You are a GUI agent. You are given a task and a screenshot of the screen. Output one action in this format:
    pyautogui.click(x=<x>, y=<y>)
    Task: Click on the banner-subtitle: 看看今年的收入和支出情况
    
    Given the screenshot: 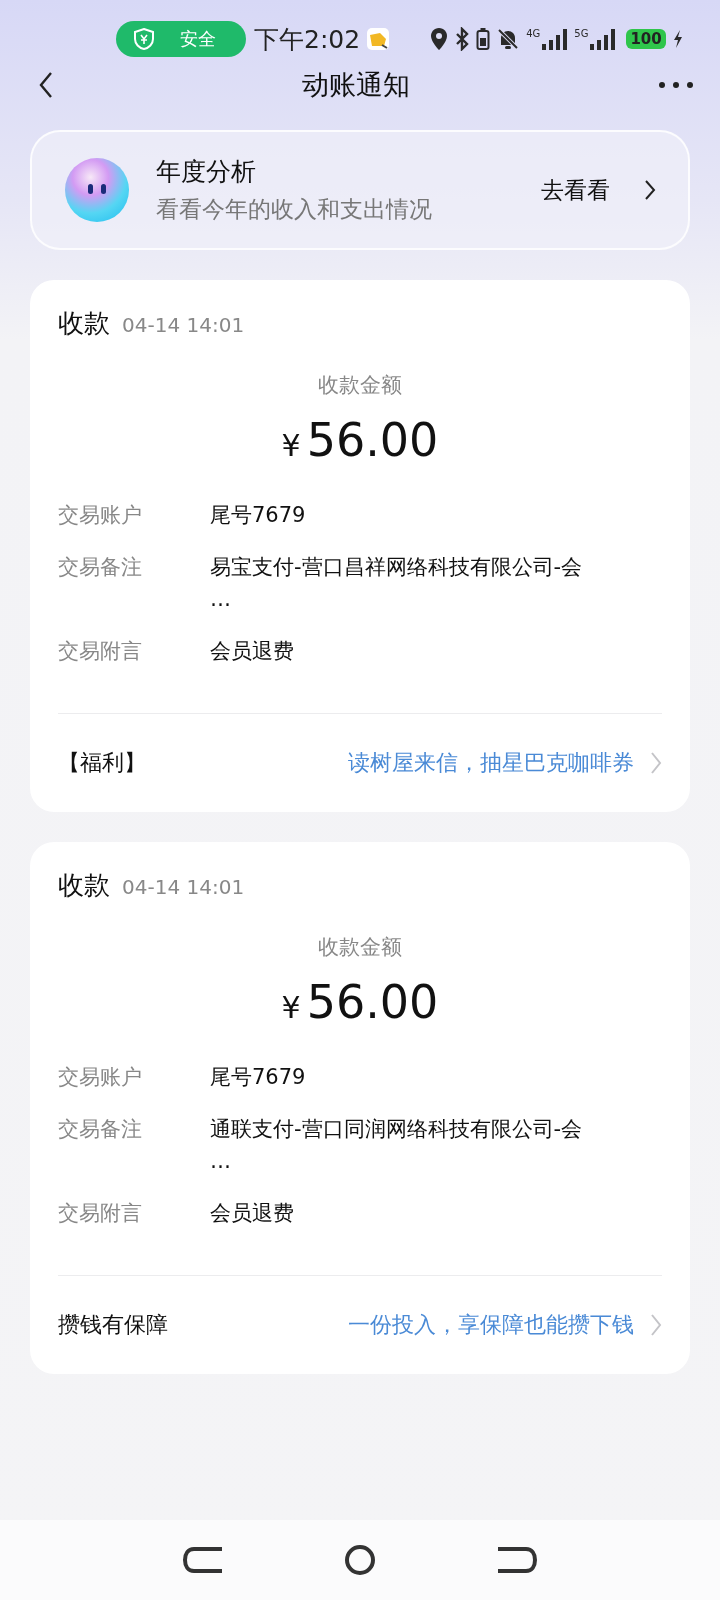 What is the action you would take?
    pyautogui.click(x=294, y=209)
    